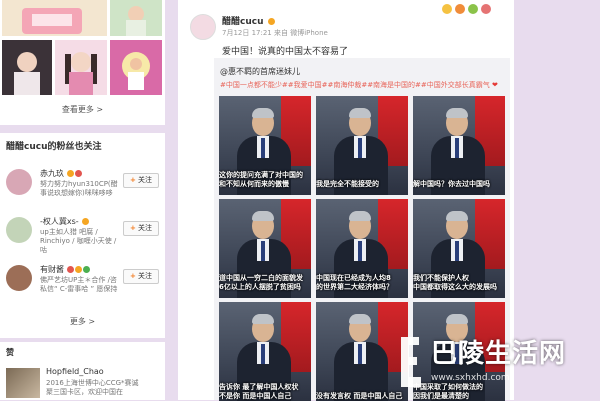 Image resolution: width=600 pixels, height=401 pixels. Describe the element at coordinates (285, 52) in the screenshot. I see `post-text: 爱中国！说真的中国太不容易了` at that location.